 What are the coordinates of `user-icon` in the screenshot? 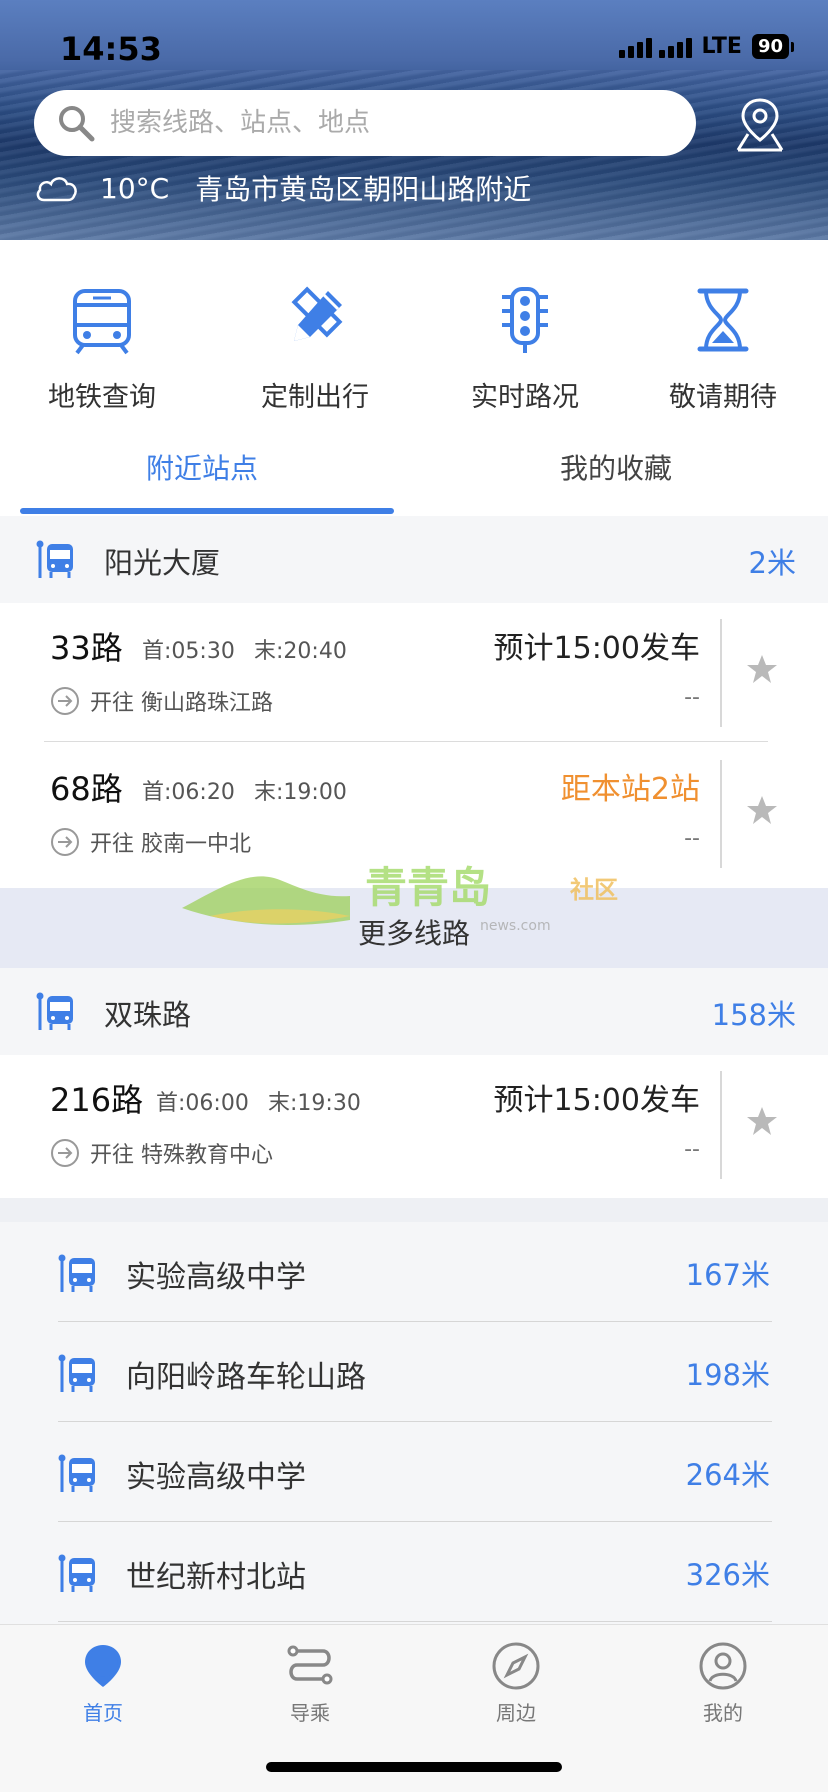 It's located at (723, 1666).